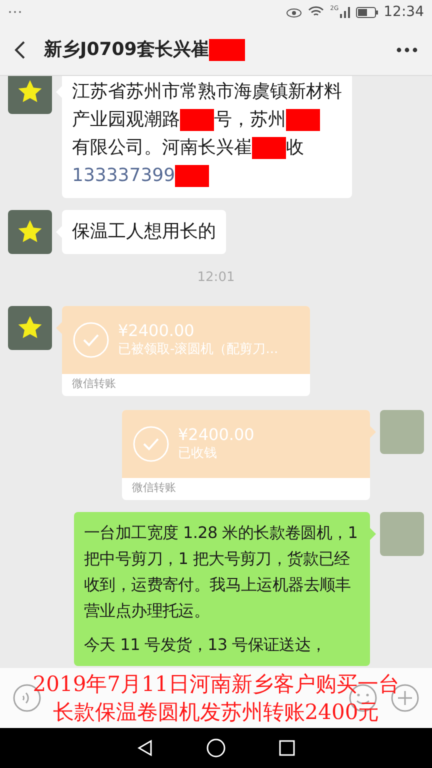 Image resolution: width=432 pixels, height=768 pixels. What do you see at coordinates (144, 231) in the screenshot?
I see `message-text: 保温工人想用长的` at bounding box center [144, 231].